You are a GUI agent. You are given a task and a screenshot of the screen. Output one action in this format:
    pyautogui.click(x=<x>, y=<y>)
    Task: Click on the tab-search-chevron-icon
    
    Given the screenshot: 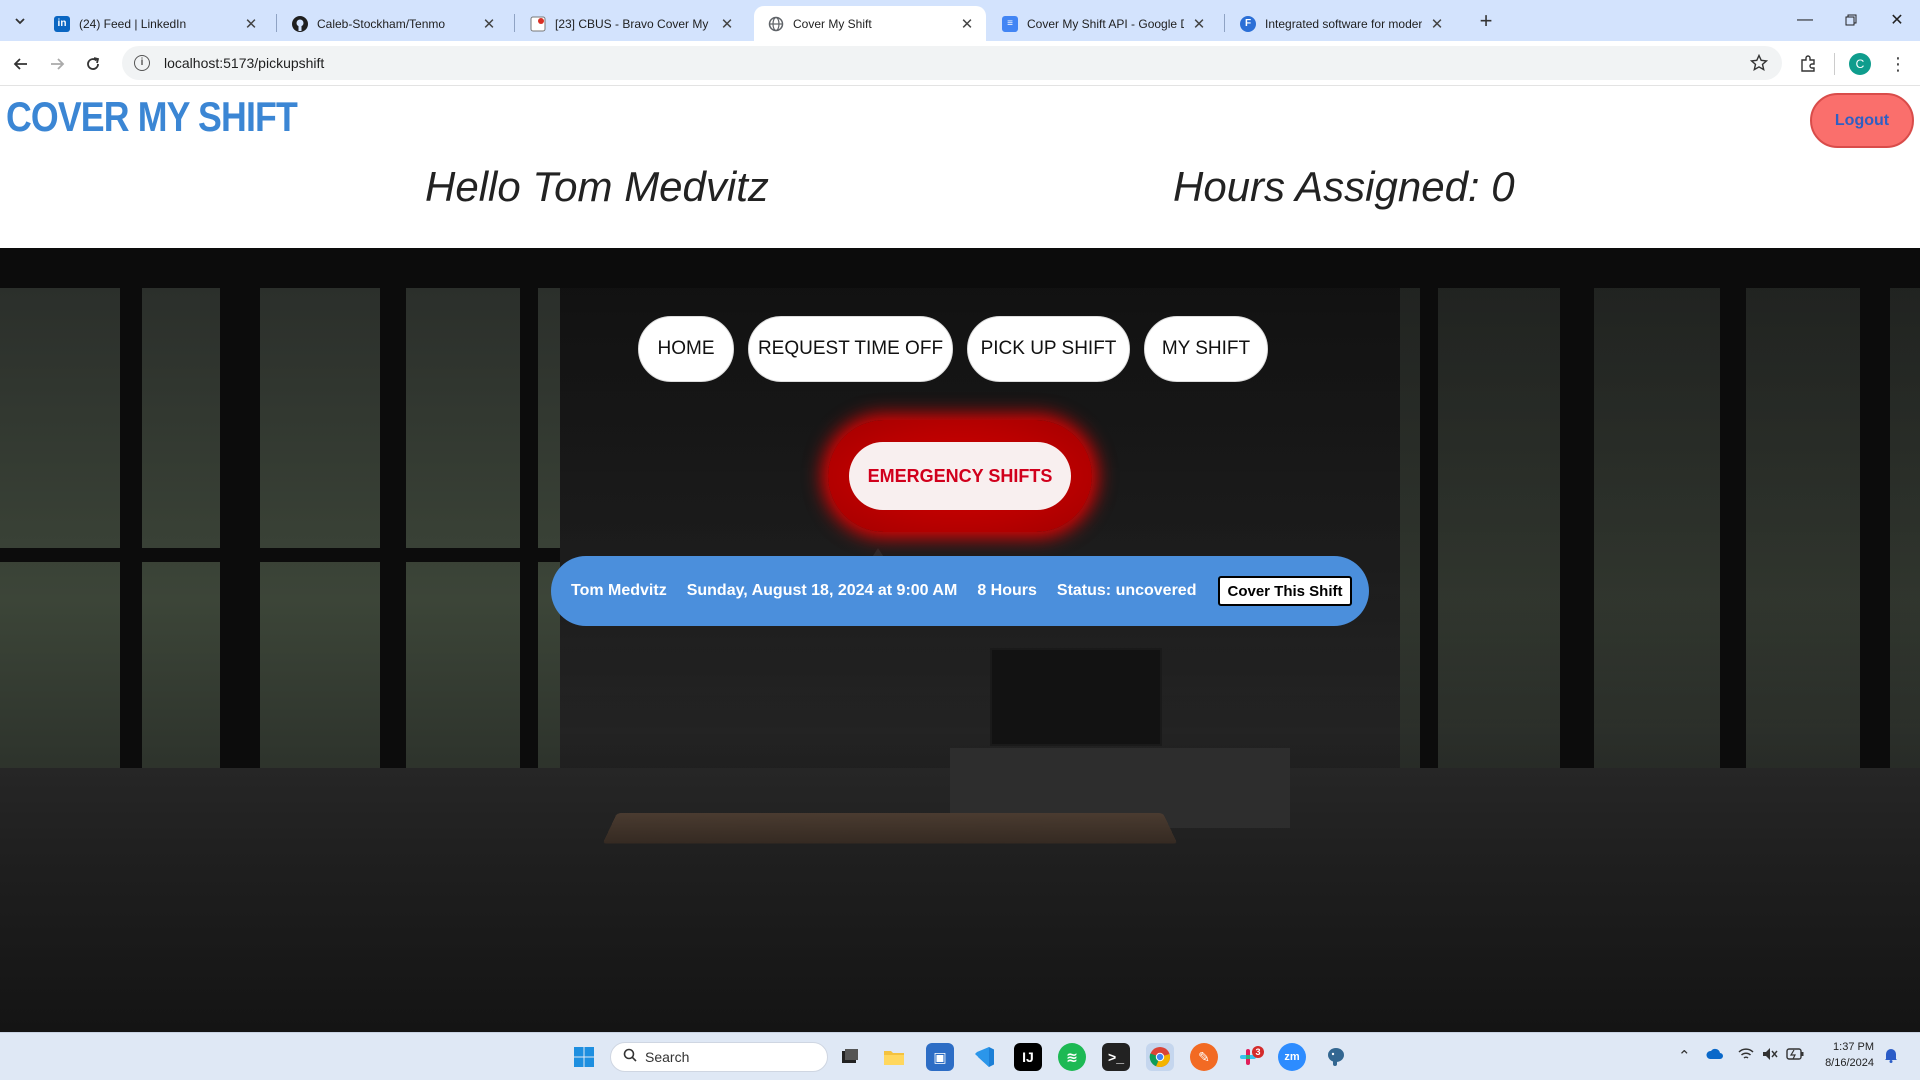 What is the action you would take?
    pyautogui.click(x=20, y=21)
    